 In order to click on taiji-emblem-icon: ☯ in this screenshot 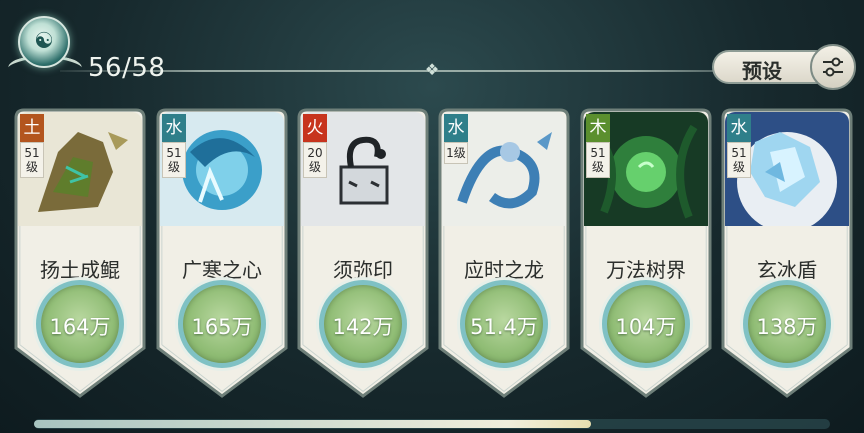, I will do `click(45, 46)`.